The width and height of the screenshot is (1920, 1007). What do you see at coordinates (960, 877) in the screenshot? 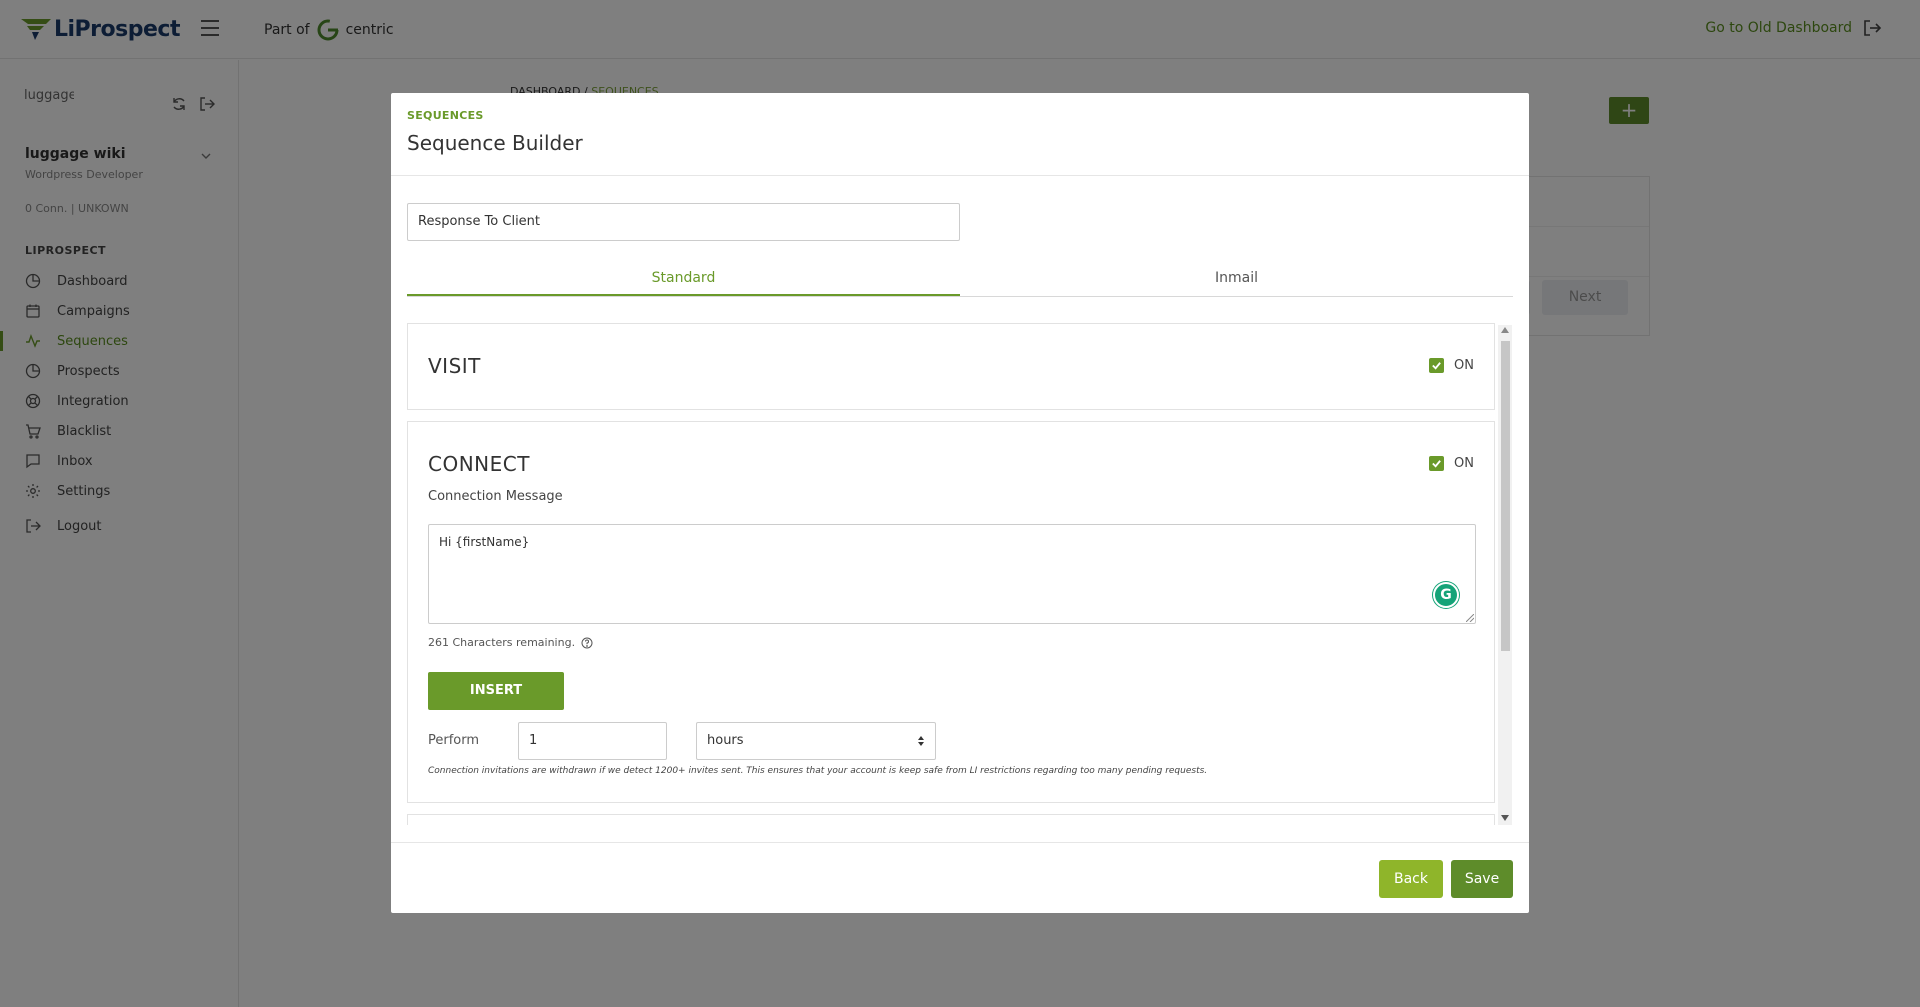
I see `modal-footer: Back Save` at bounding box center [960, 877].